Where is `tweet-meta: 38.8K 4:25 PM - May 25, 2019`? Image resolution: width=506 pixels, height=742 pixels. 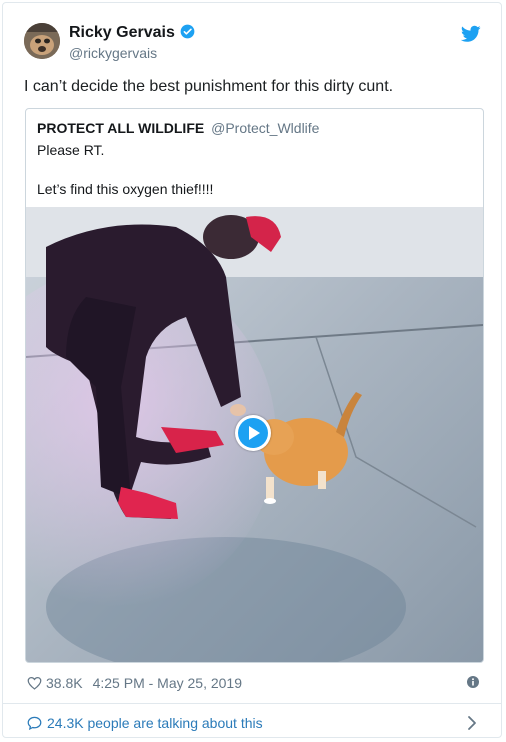 tweet-meta: 38.8K 4:25 PM - May 25, 2019 is located at coordinates (134, 683).